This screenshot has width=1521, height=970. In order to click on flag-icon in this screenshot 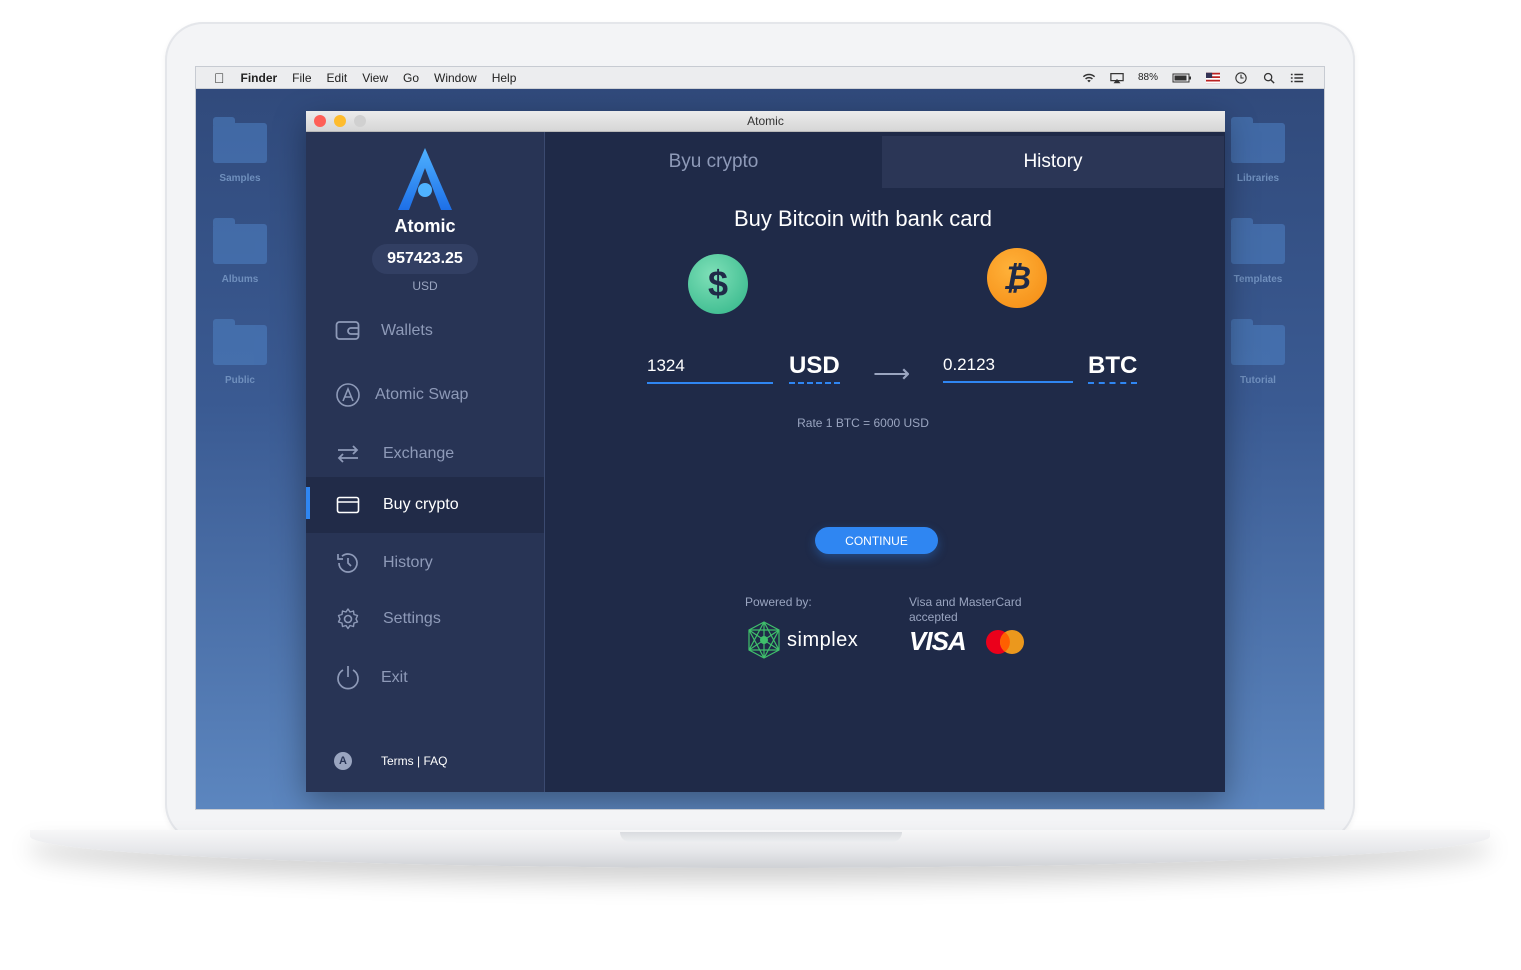, I will do `click(1213, 78)`.